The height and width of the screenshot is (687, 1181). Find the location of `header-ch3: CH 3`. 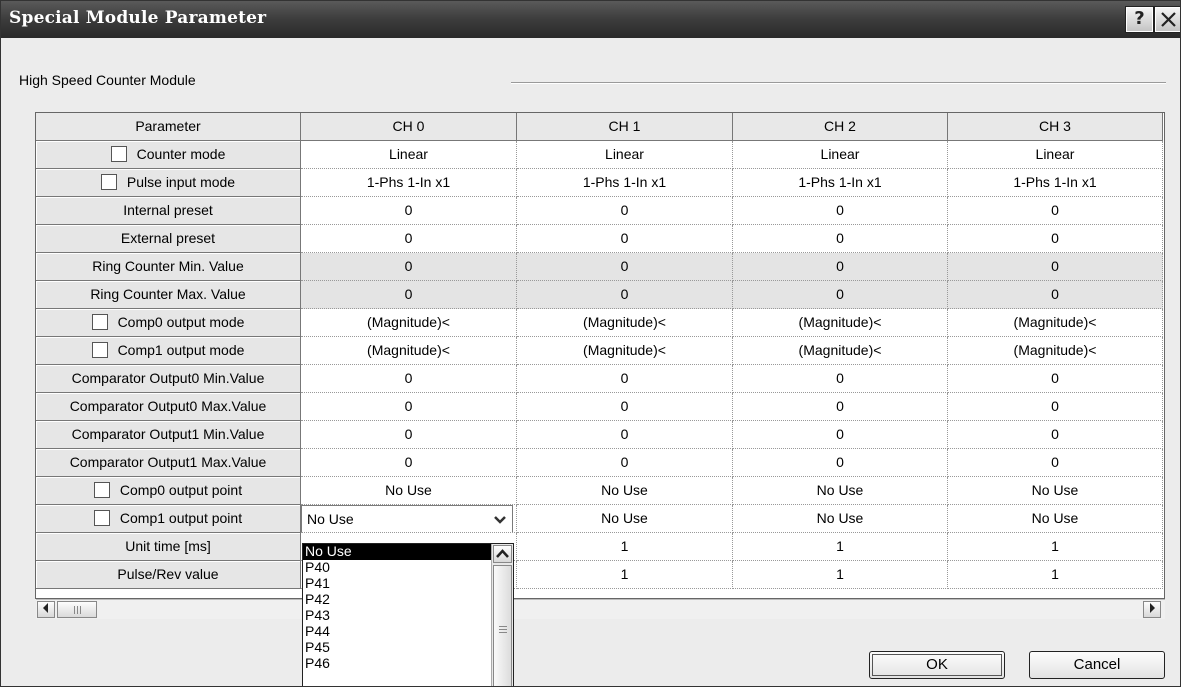

header-ch3: CH 3 is located at coordinates (1055, 127).